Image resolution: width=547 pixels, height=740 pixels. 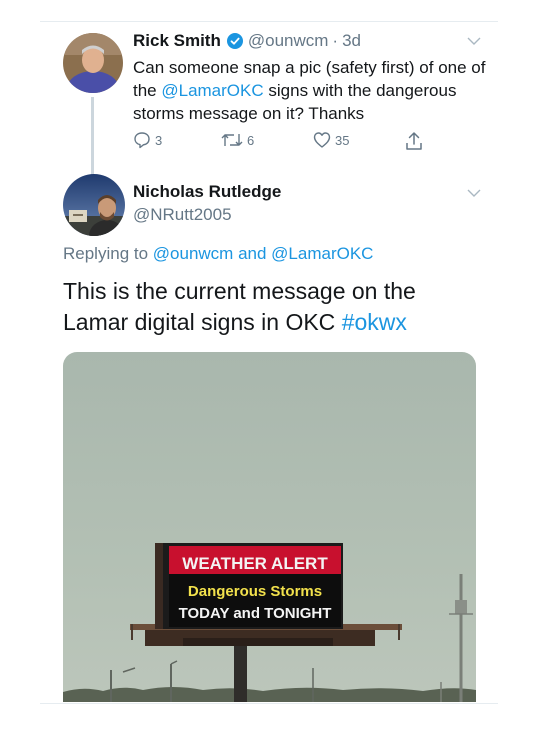 I want to click on verified-icon, so click(x=234, y=41).